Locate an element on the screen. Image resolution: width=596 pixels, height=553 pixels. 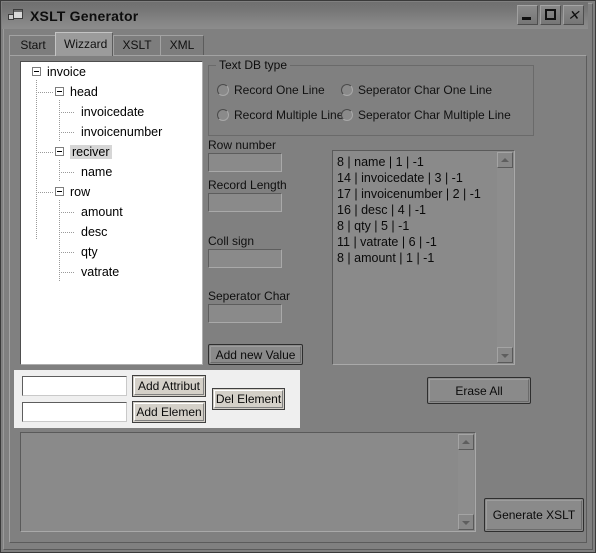
list-item: 8 | amount | 1 | -1 is located at coordinates (416, 258).